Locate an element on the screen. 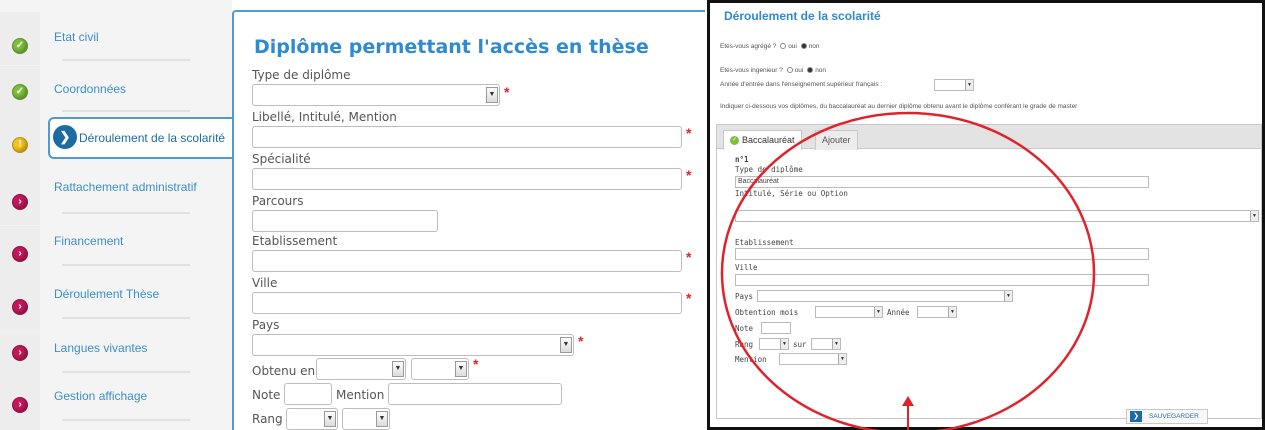 The image size is (1265, 430). sidebar-item-label: Déroulement Thèse is located at coordinates (107, 294).